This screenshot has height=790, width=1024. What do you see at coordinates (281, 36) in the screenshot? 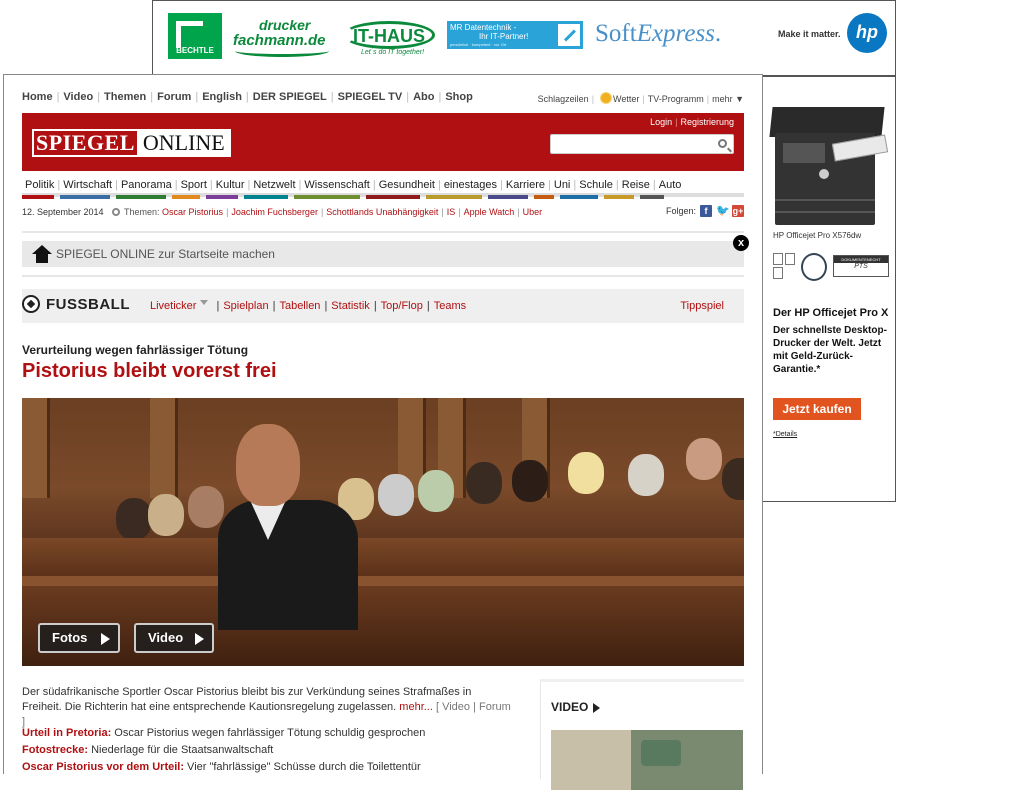
I see `druckerfachmann-logo: drucker fachmann.de` at bounding box center [281, 36].